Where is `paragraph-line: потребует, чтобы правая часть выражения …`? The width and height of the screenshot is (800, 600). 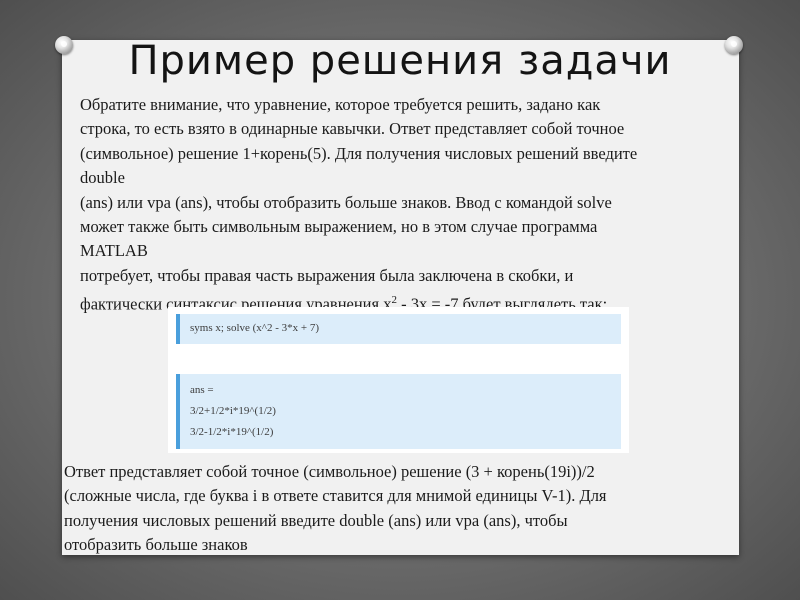 paragraph-line: потребует, чтобы правая часть выражения … is located at coordinates (327, 275).